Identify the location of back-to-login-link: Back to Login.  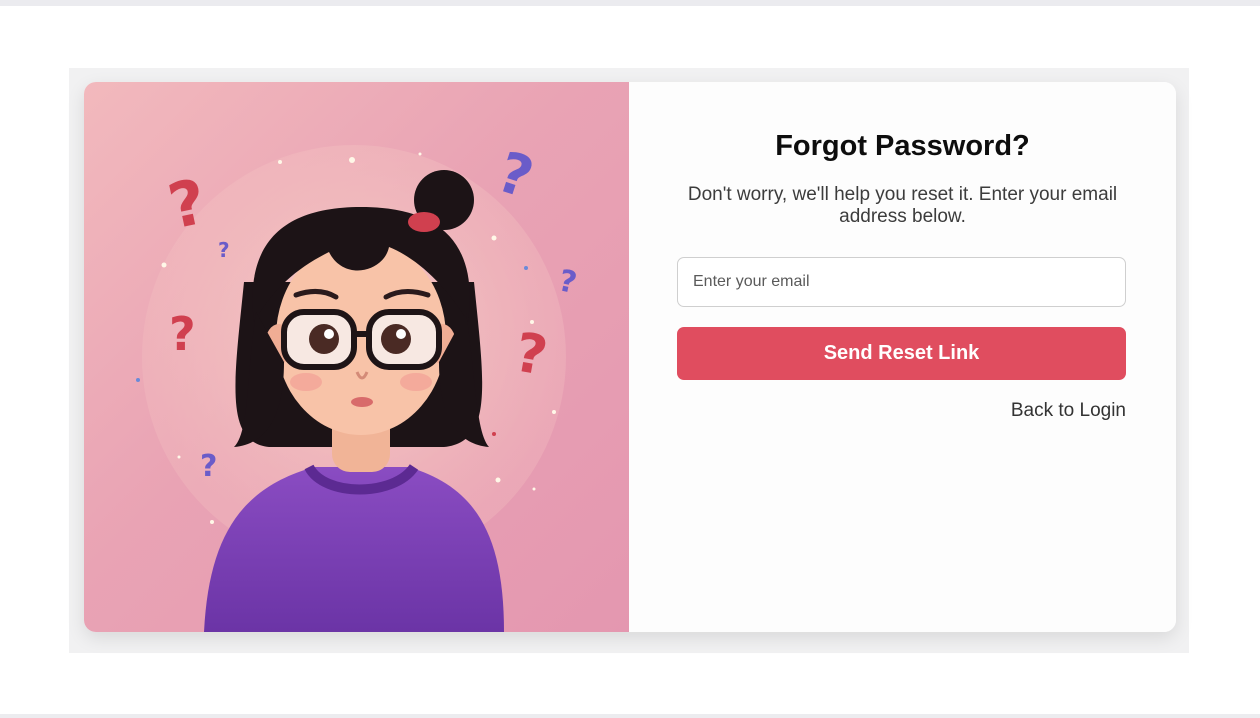
(1068, 411).